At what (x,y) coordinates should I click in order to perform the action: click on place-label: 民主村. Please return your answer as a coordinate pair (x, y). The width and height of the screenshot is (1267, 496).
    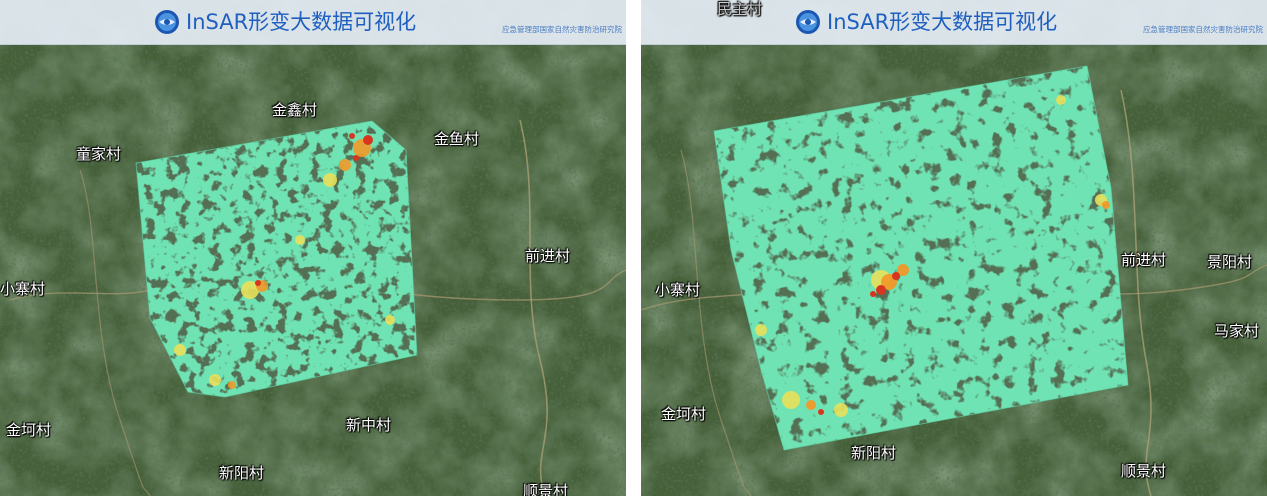
    Looking at the image, I should click on (740, 9).